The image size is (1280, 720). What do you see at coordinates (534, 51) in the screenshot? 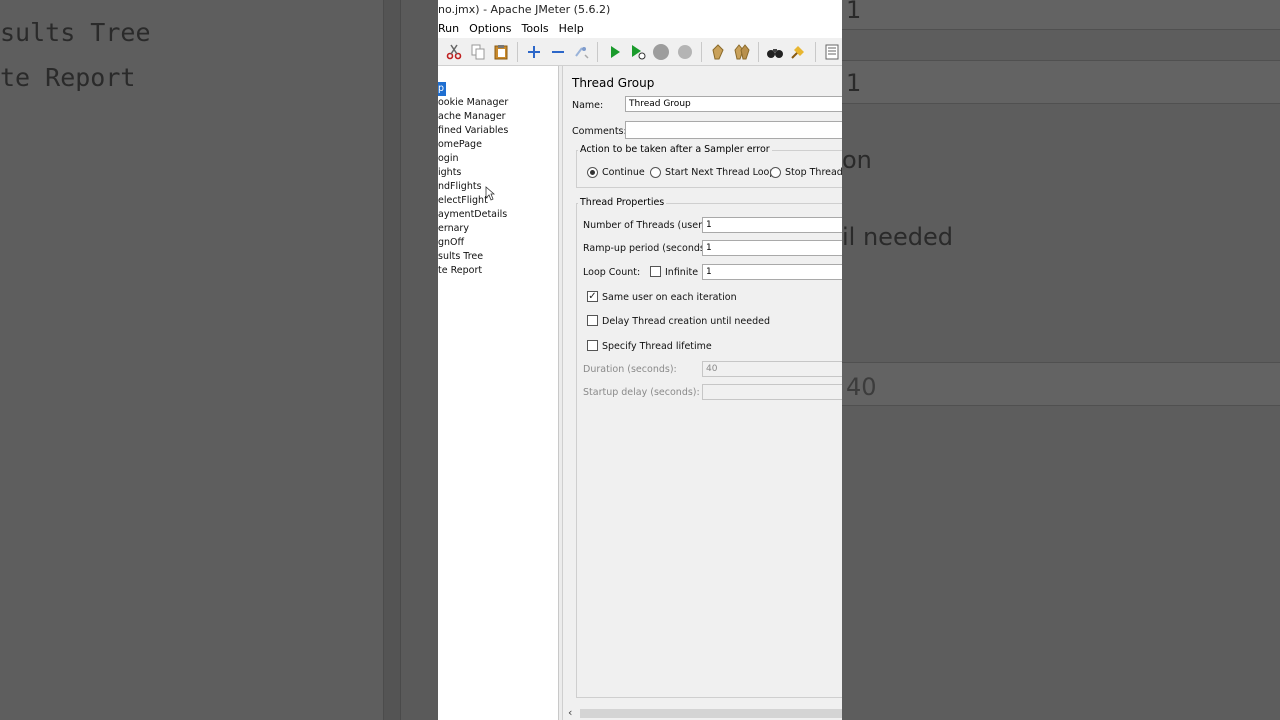
I see `add-icon` at bounding box center [534, 51].